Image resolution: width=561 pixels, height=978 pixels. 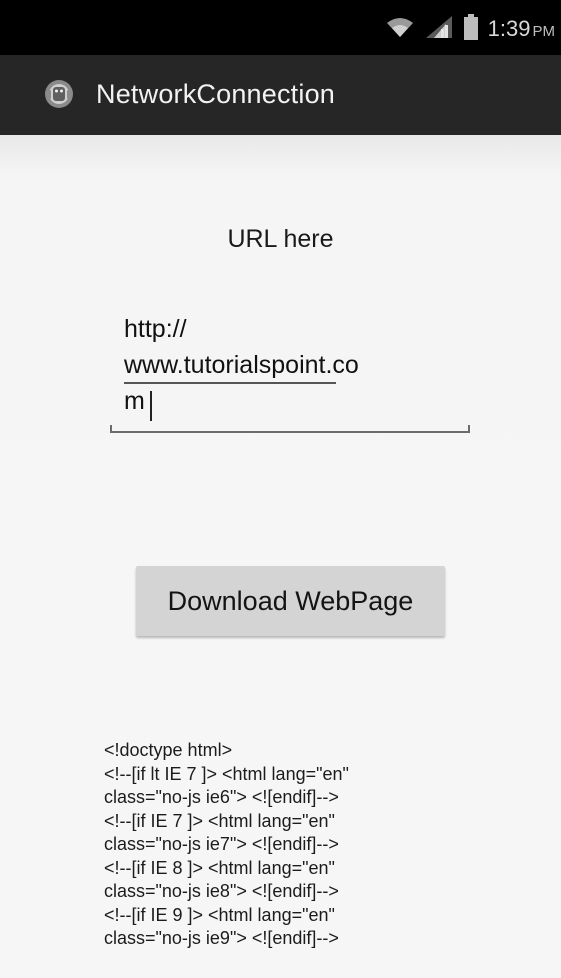 I want to click on battery-icon, so click(x=470, y=29).